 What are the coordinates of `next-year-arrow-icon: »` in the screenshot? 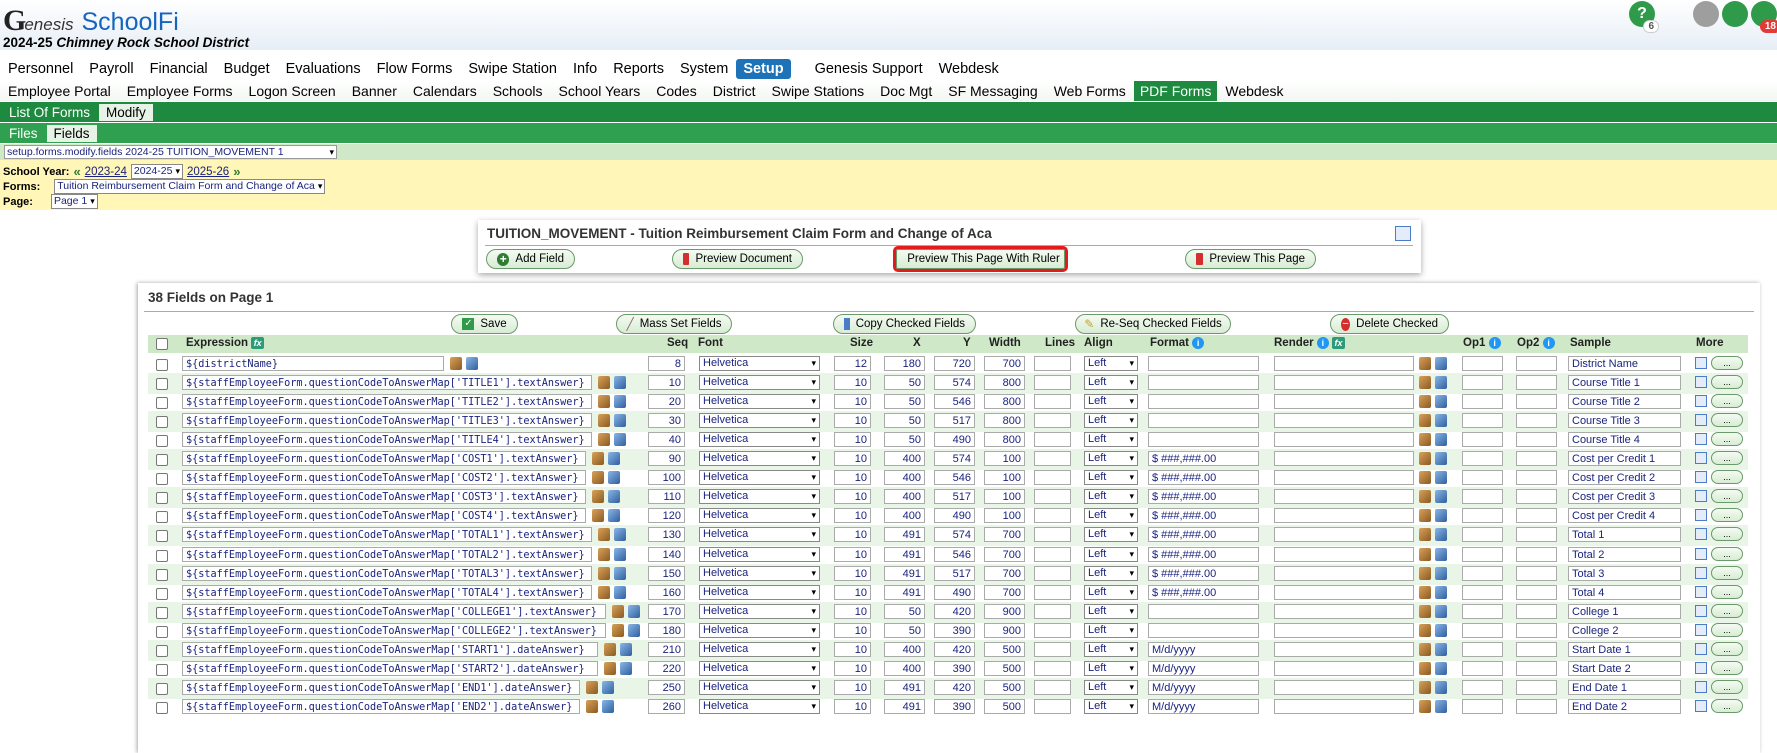 It's located at (236, 171).